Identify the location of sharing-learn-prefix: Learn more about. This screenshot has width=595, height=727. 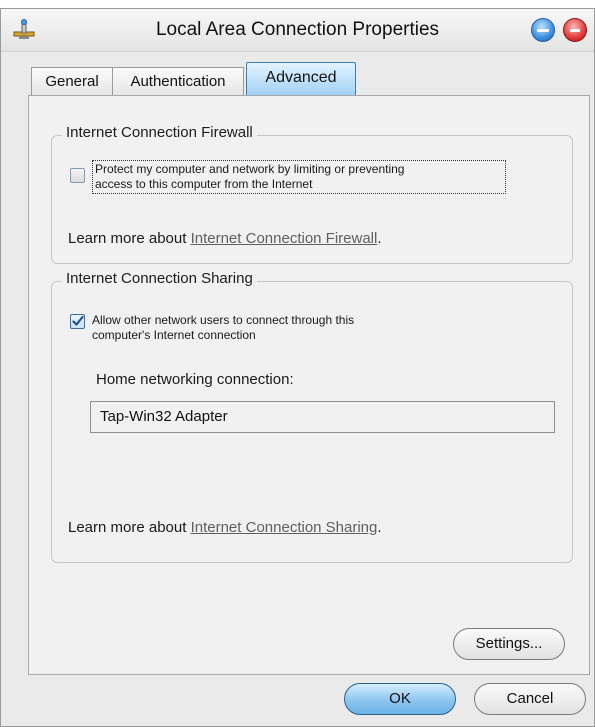
(129, 527).